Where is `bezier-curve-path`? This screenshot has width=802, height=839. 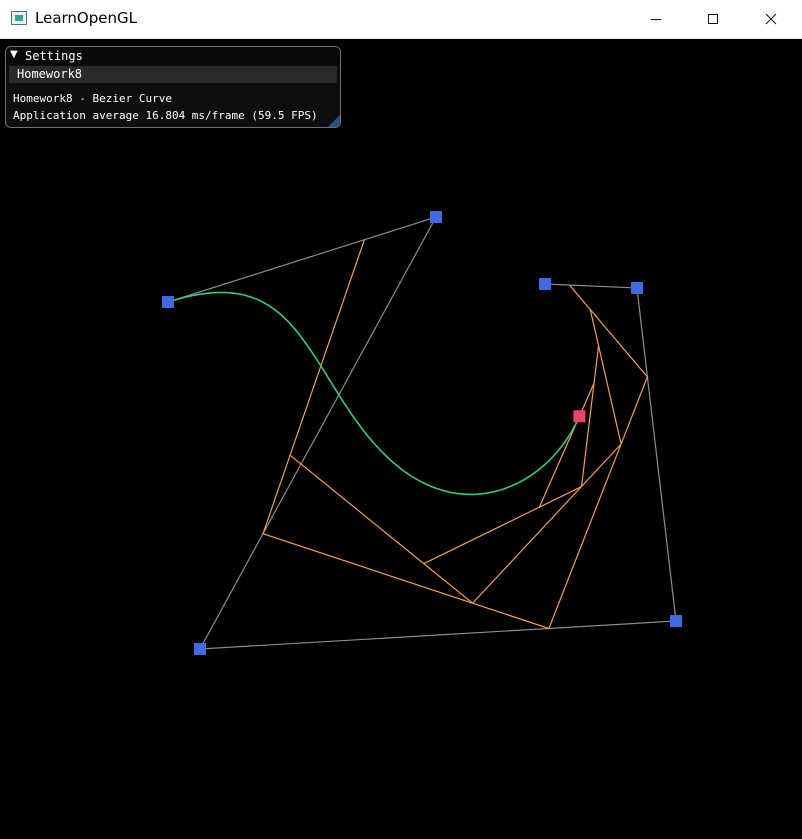 bezier-curve-path is located at coordinates (374, 393).